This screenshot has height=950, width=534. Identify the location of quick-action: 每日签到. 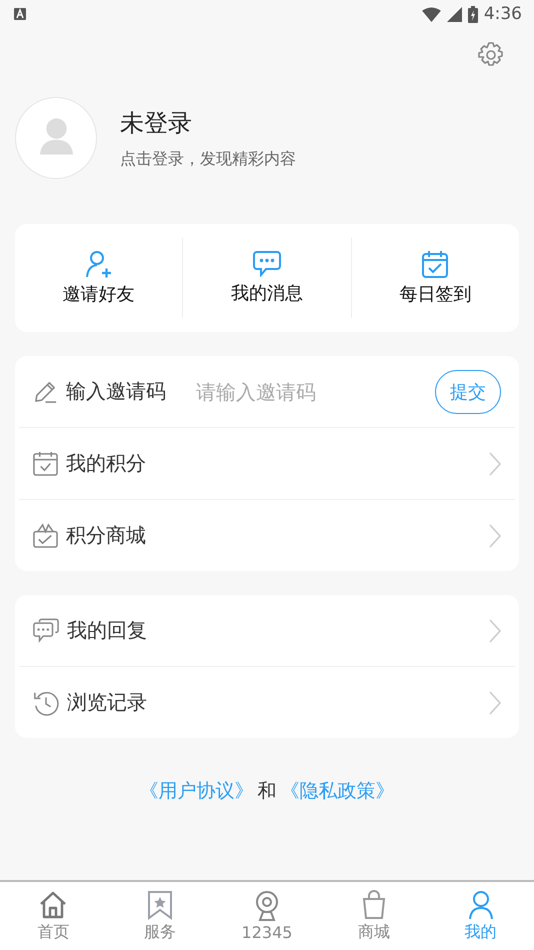
(435, 278).